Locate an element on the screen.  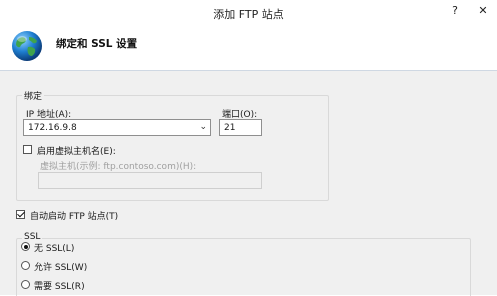
auto-start-checkbox is located at coordinates (20, 214).